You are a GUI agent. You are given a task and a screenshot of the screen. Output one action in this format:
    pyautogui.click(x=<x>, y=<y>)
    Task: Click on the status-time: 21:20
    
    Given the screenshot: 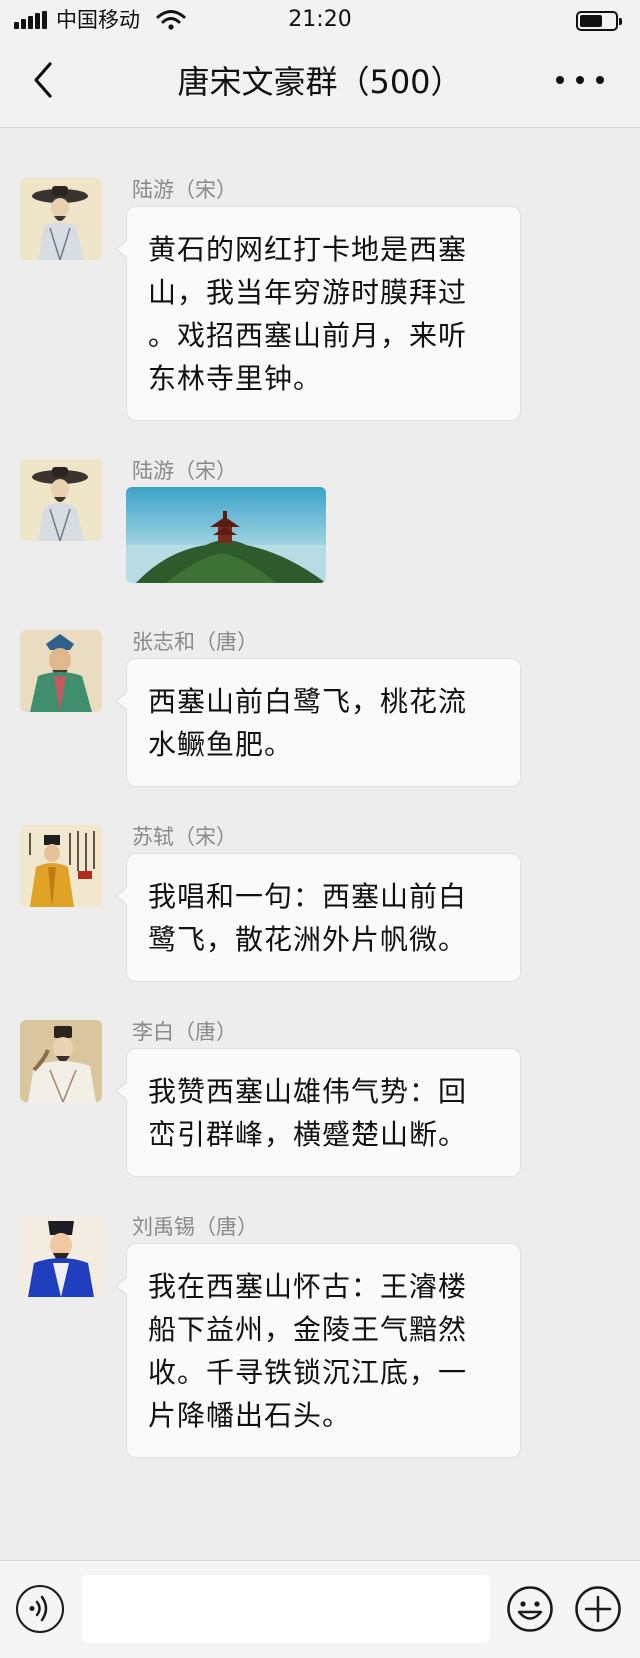 What is the action you would take?
    pyautogui.click(x=320, y=19)
    